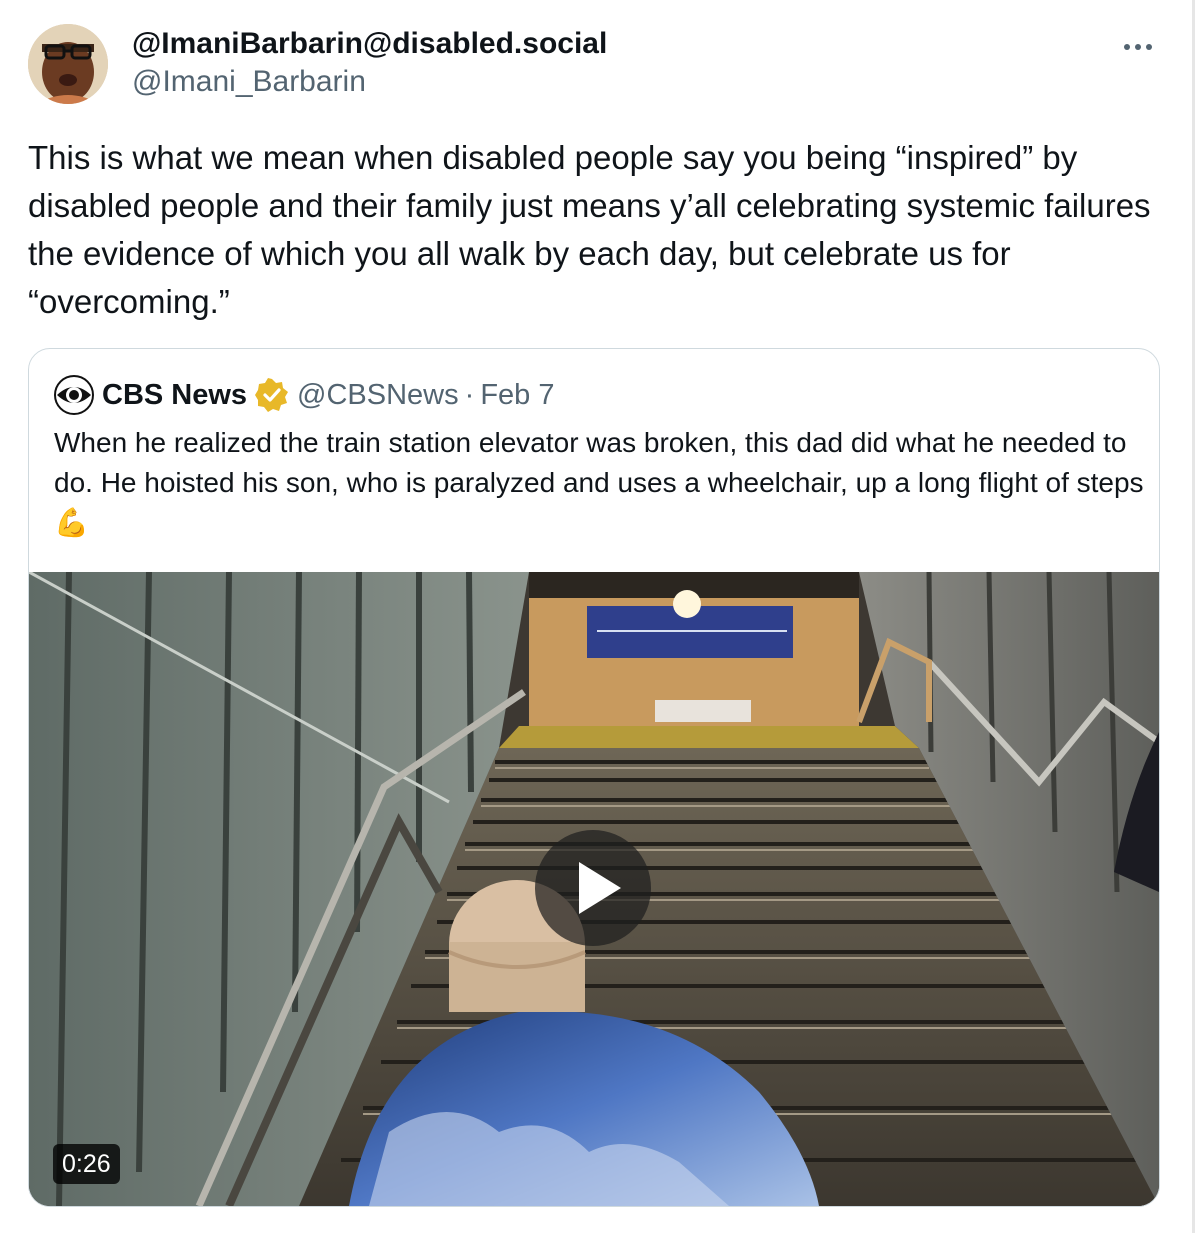 Image resolution: width=1195 pixels, height=1233 pixels. I want to click on quoted-date: Feb 7, so click(517, 395).